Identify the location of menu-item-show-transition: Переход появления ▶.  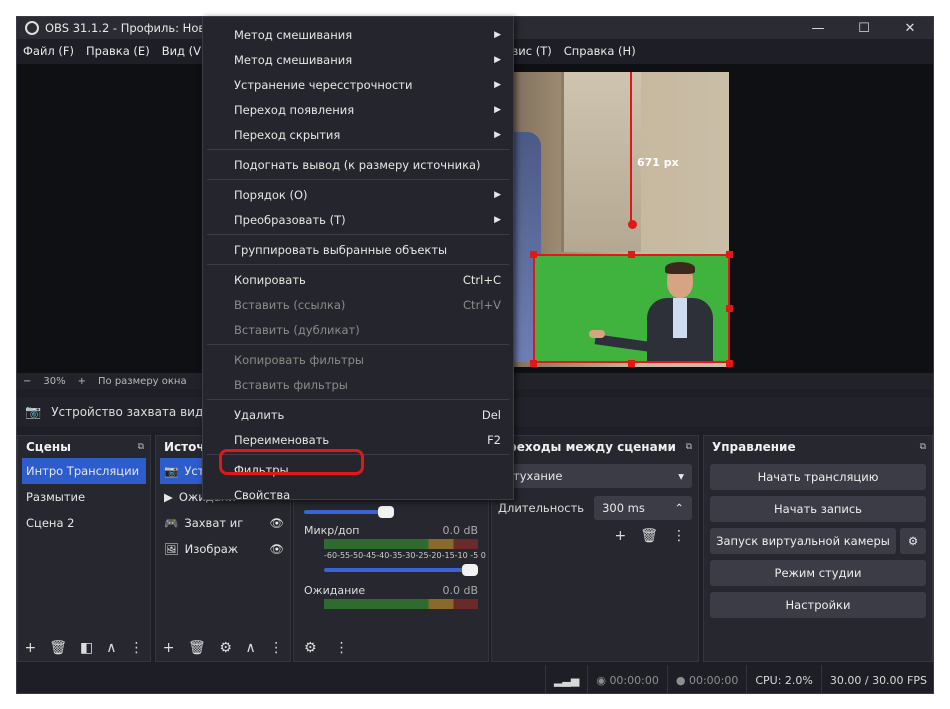
(358, 109).